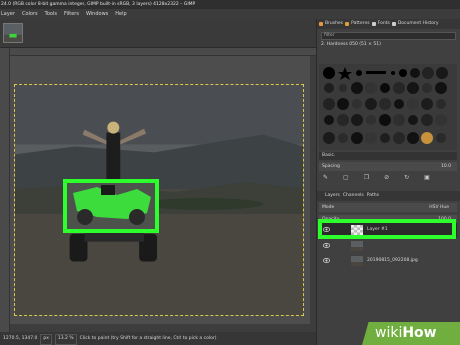 The image size is (460, 345). I want to click on pattern-tab-icon, so click(347, 24).